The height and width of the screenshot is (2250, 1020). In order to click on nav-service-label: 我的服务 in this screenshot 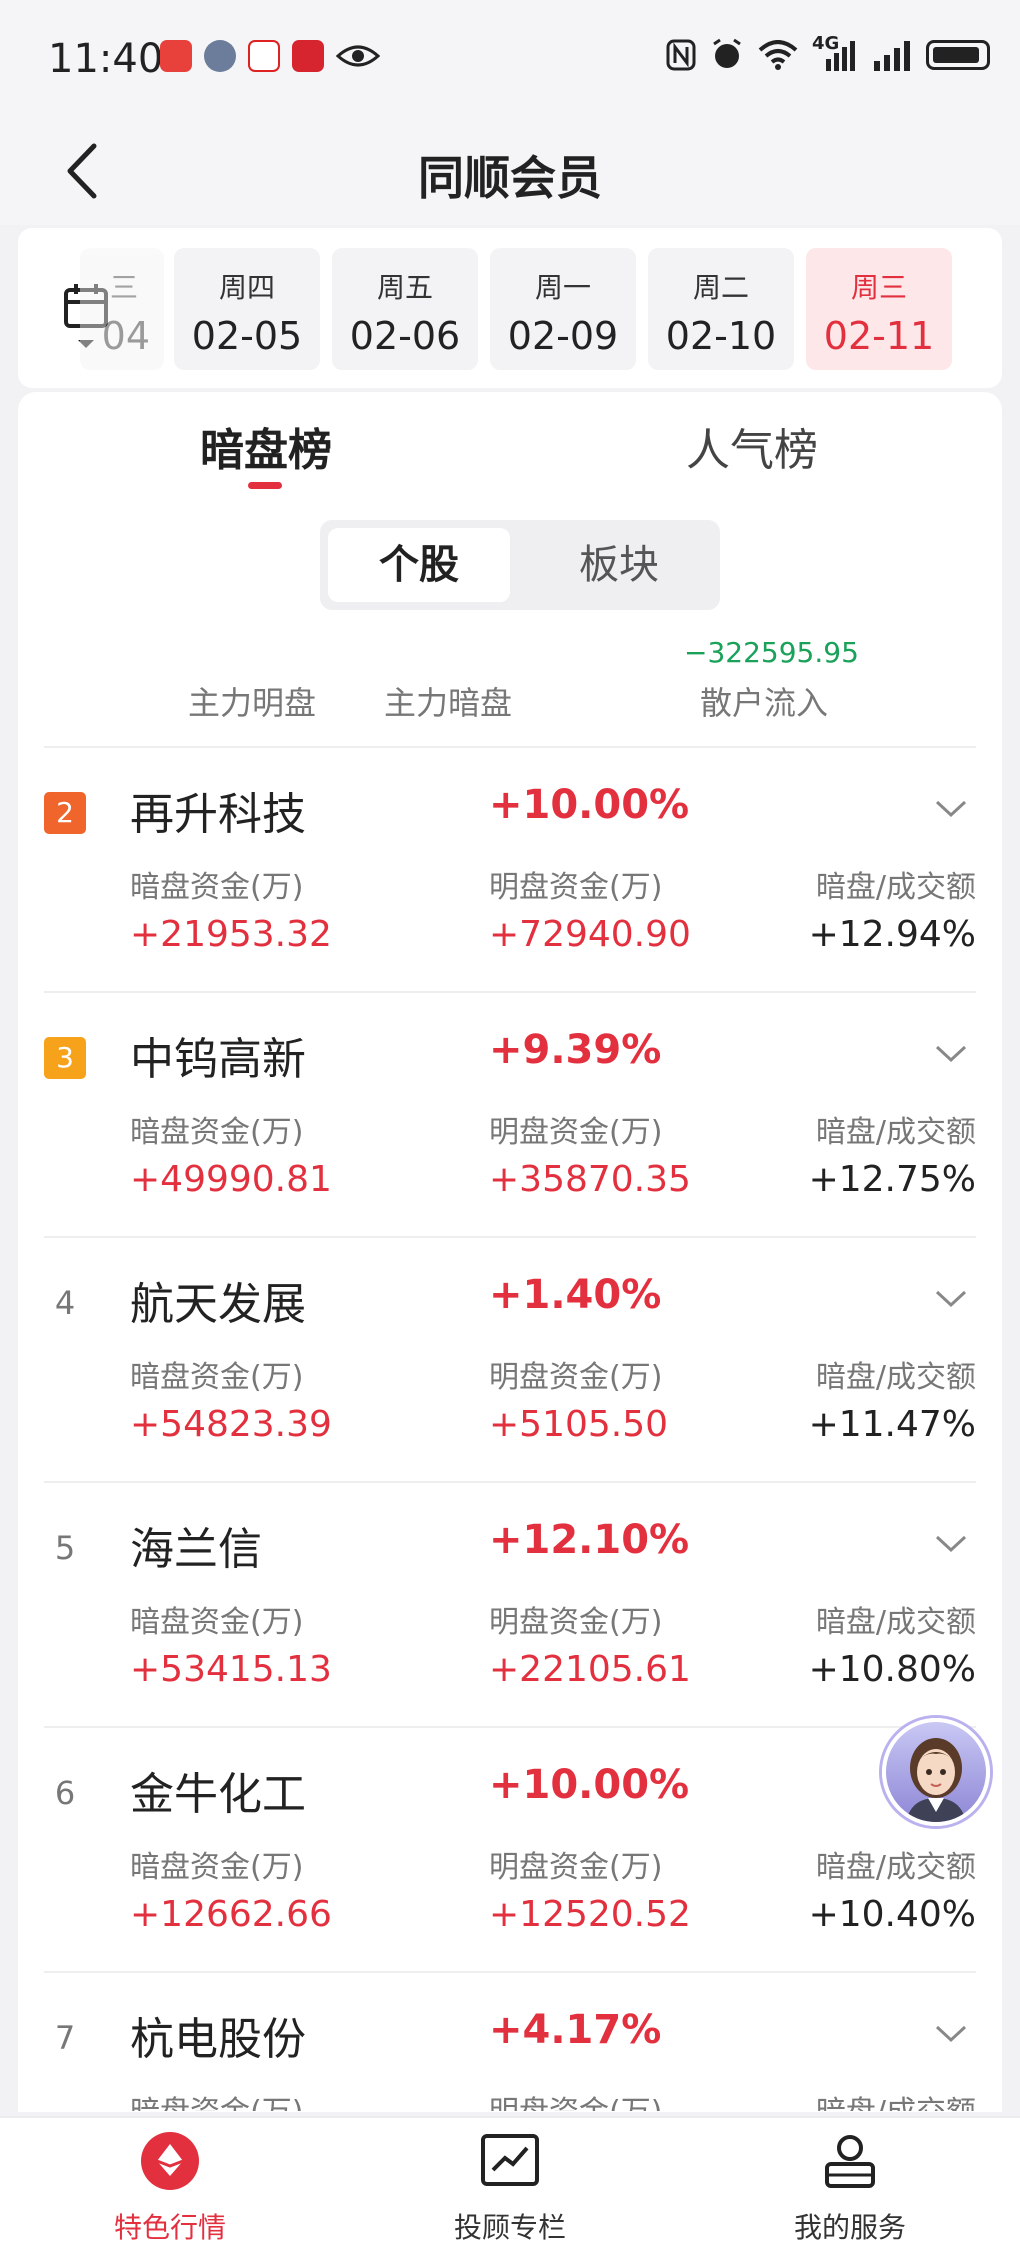, I will do `click(849, 2227)`.